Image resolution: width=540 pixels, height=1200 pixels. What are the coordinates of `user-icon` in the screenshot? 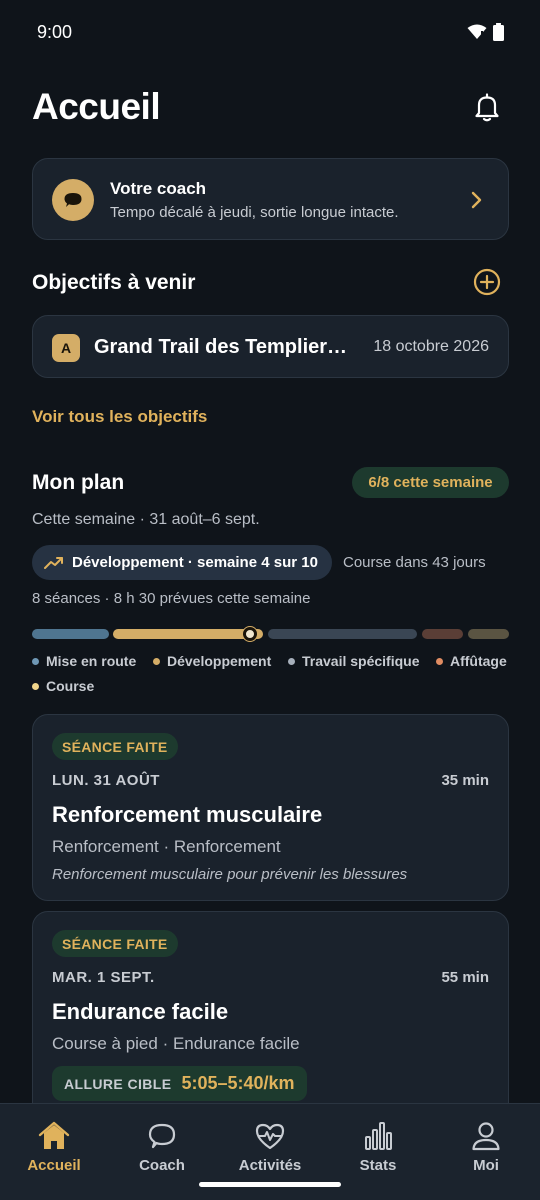 It's located at (486, 1136).